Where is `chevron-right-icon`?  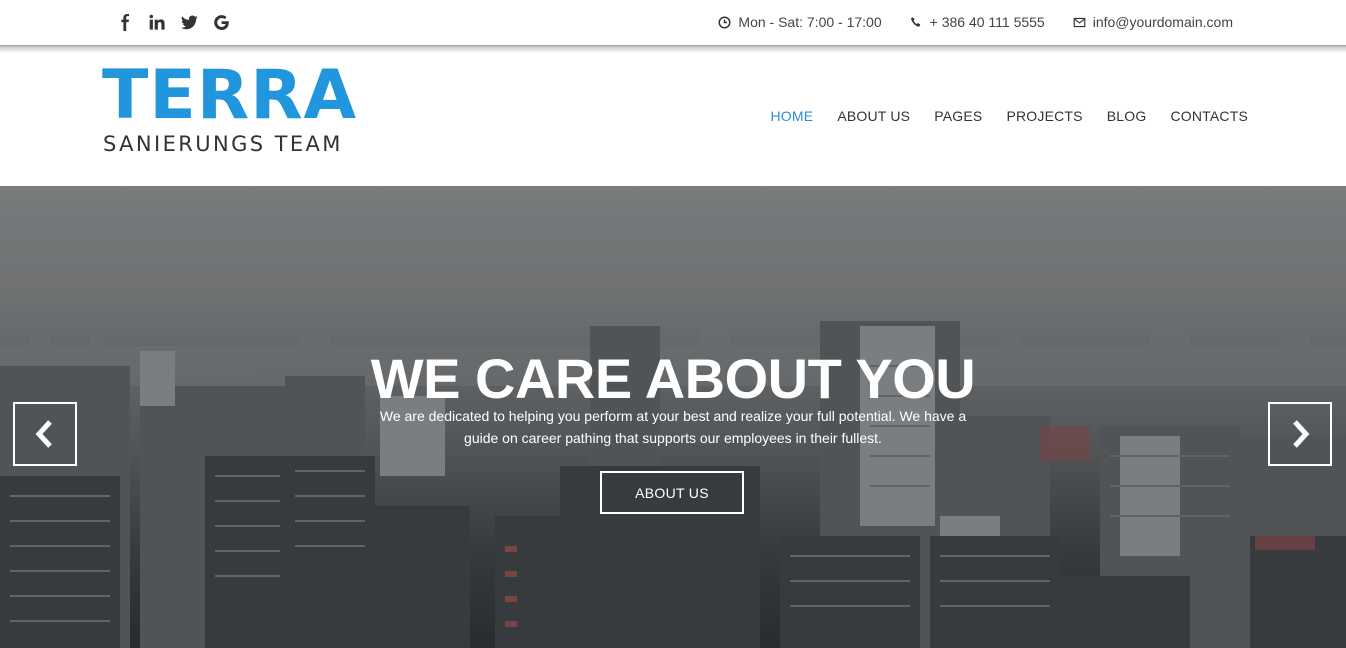 chevron-right-icon is located at coordinates (1301, 434).